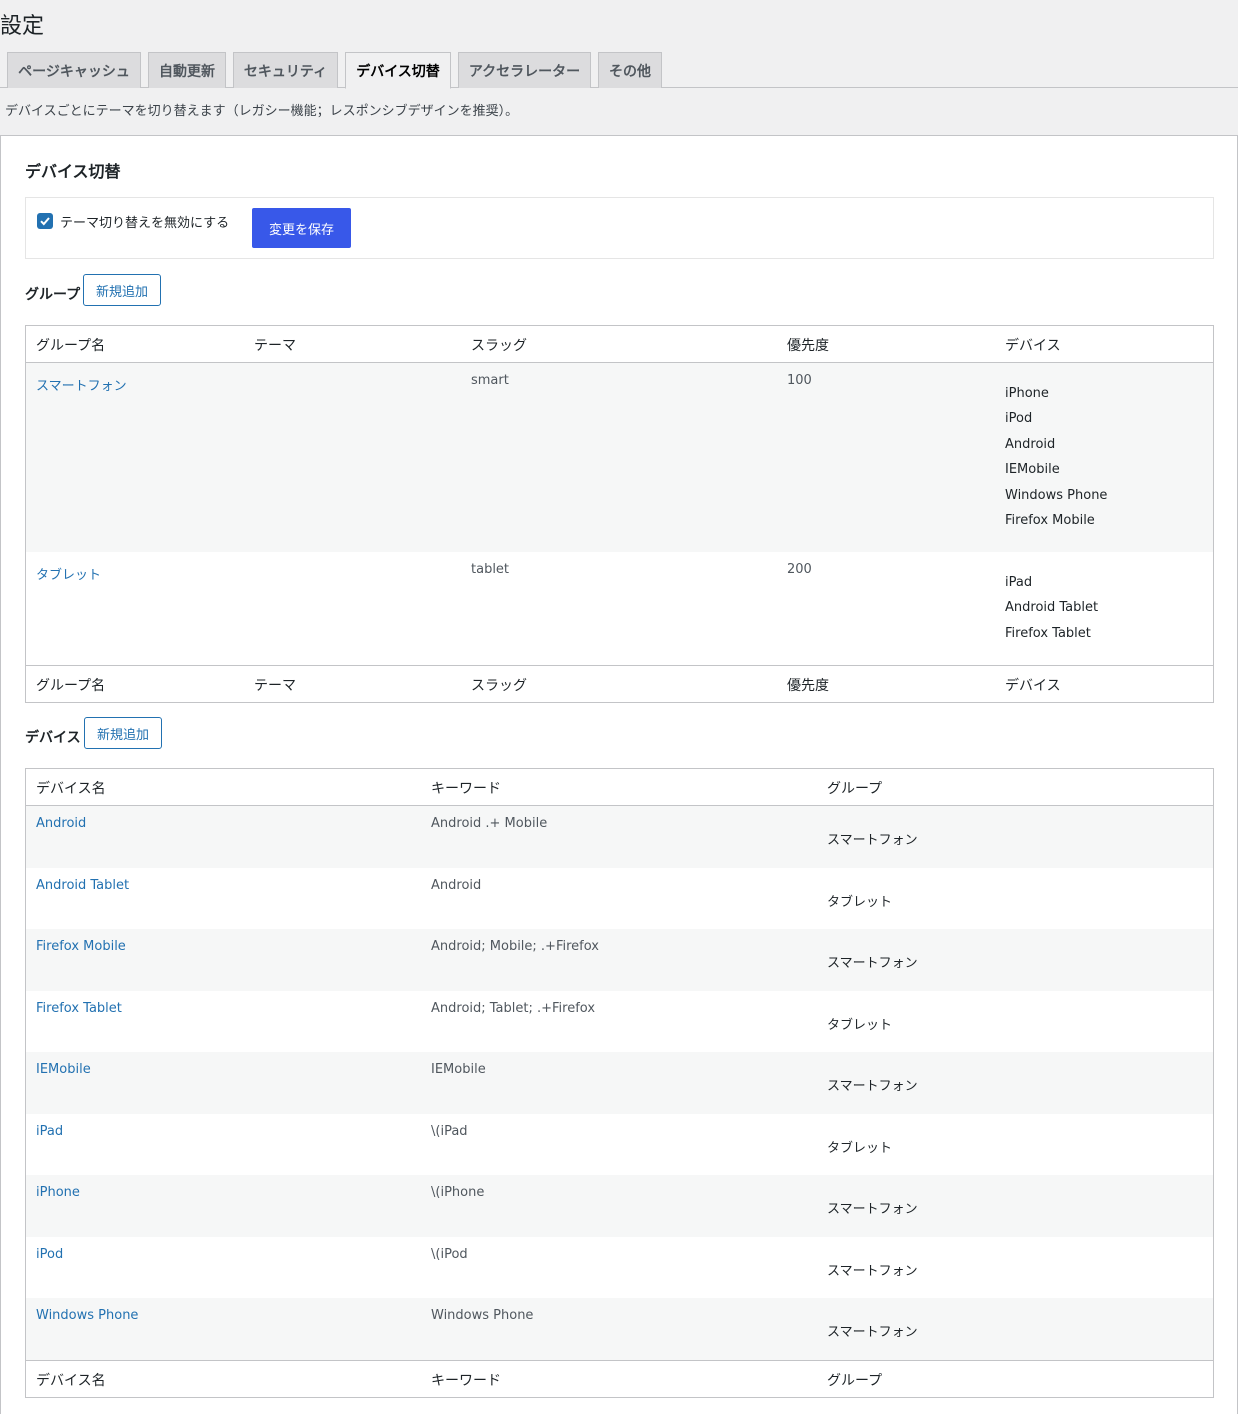  What do you see at coordinates (187, 70) in the screenshot?
I see `tab-auto-update: 自動更新` at bounding box center [187, 70].